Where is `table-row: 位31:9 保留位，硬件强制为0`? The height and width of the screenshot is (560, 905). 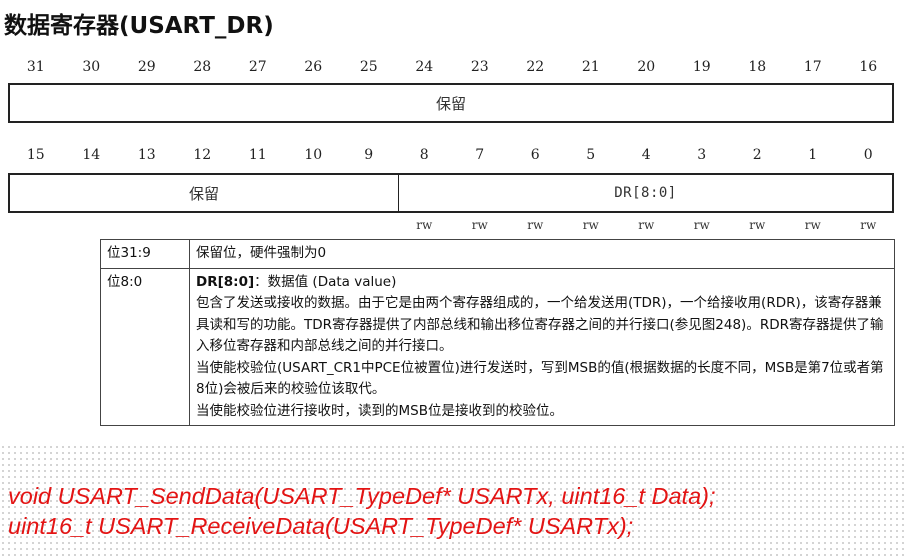 table-row: 位31:9 保留位，硬件强制为0 is located at coordinates (497, 254).